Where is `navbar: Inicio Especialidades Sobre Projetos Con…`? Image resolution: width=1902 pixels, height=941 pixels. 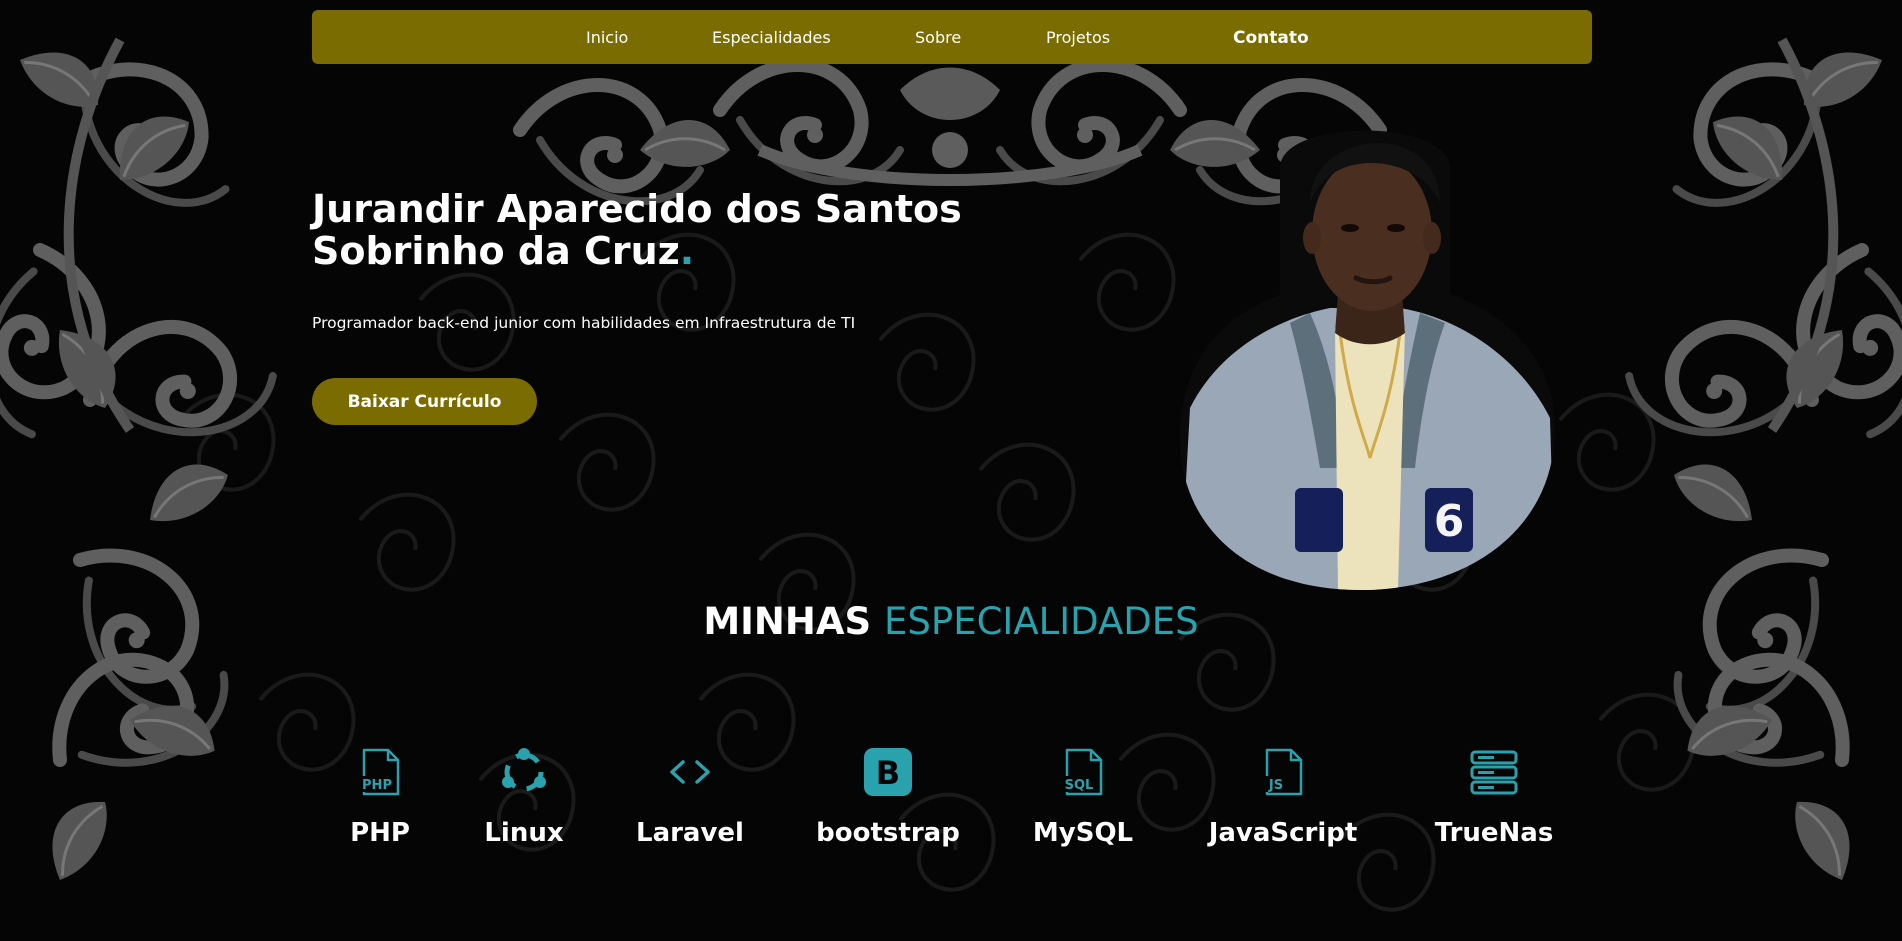 navbar: Inicio Especialidades Sobre Projetos Con… is located at coordinates (952, 37).